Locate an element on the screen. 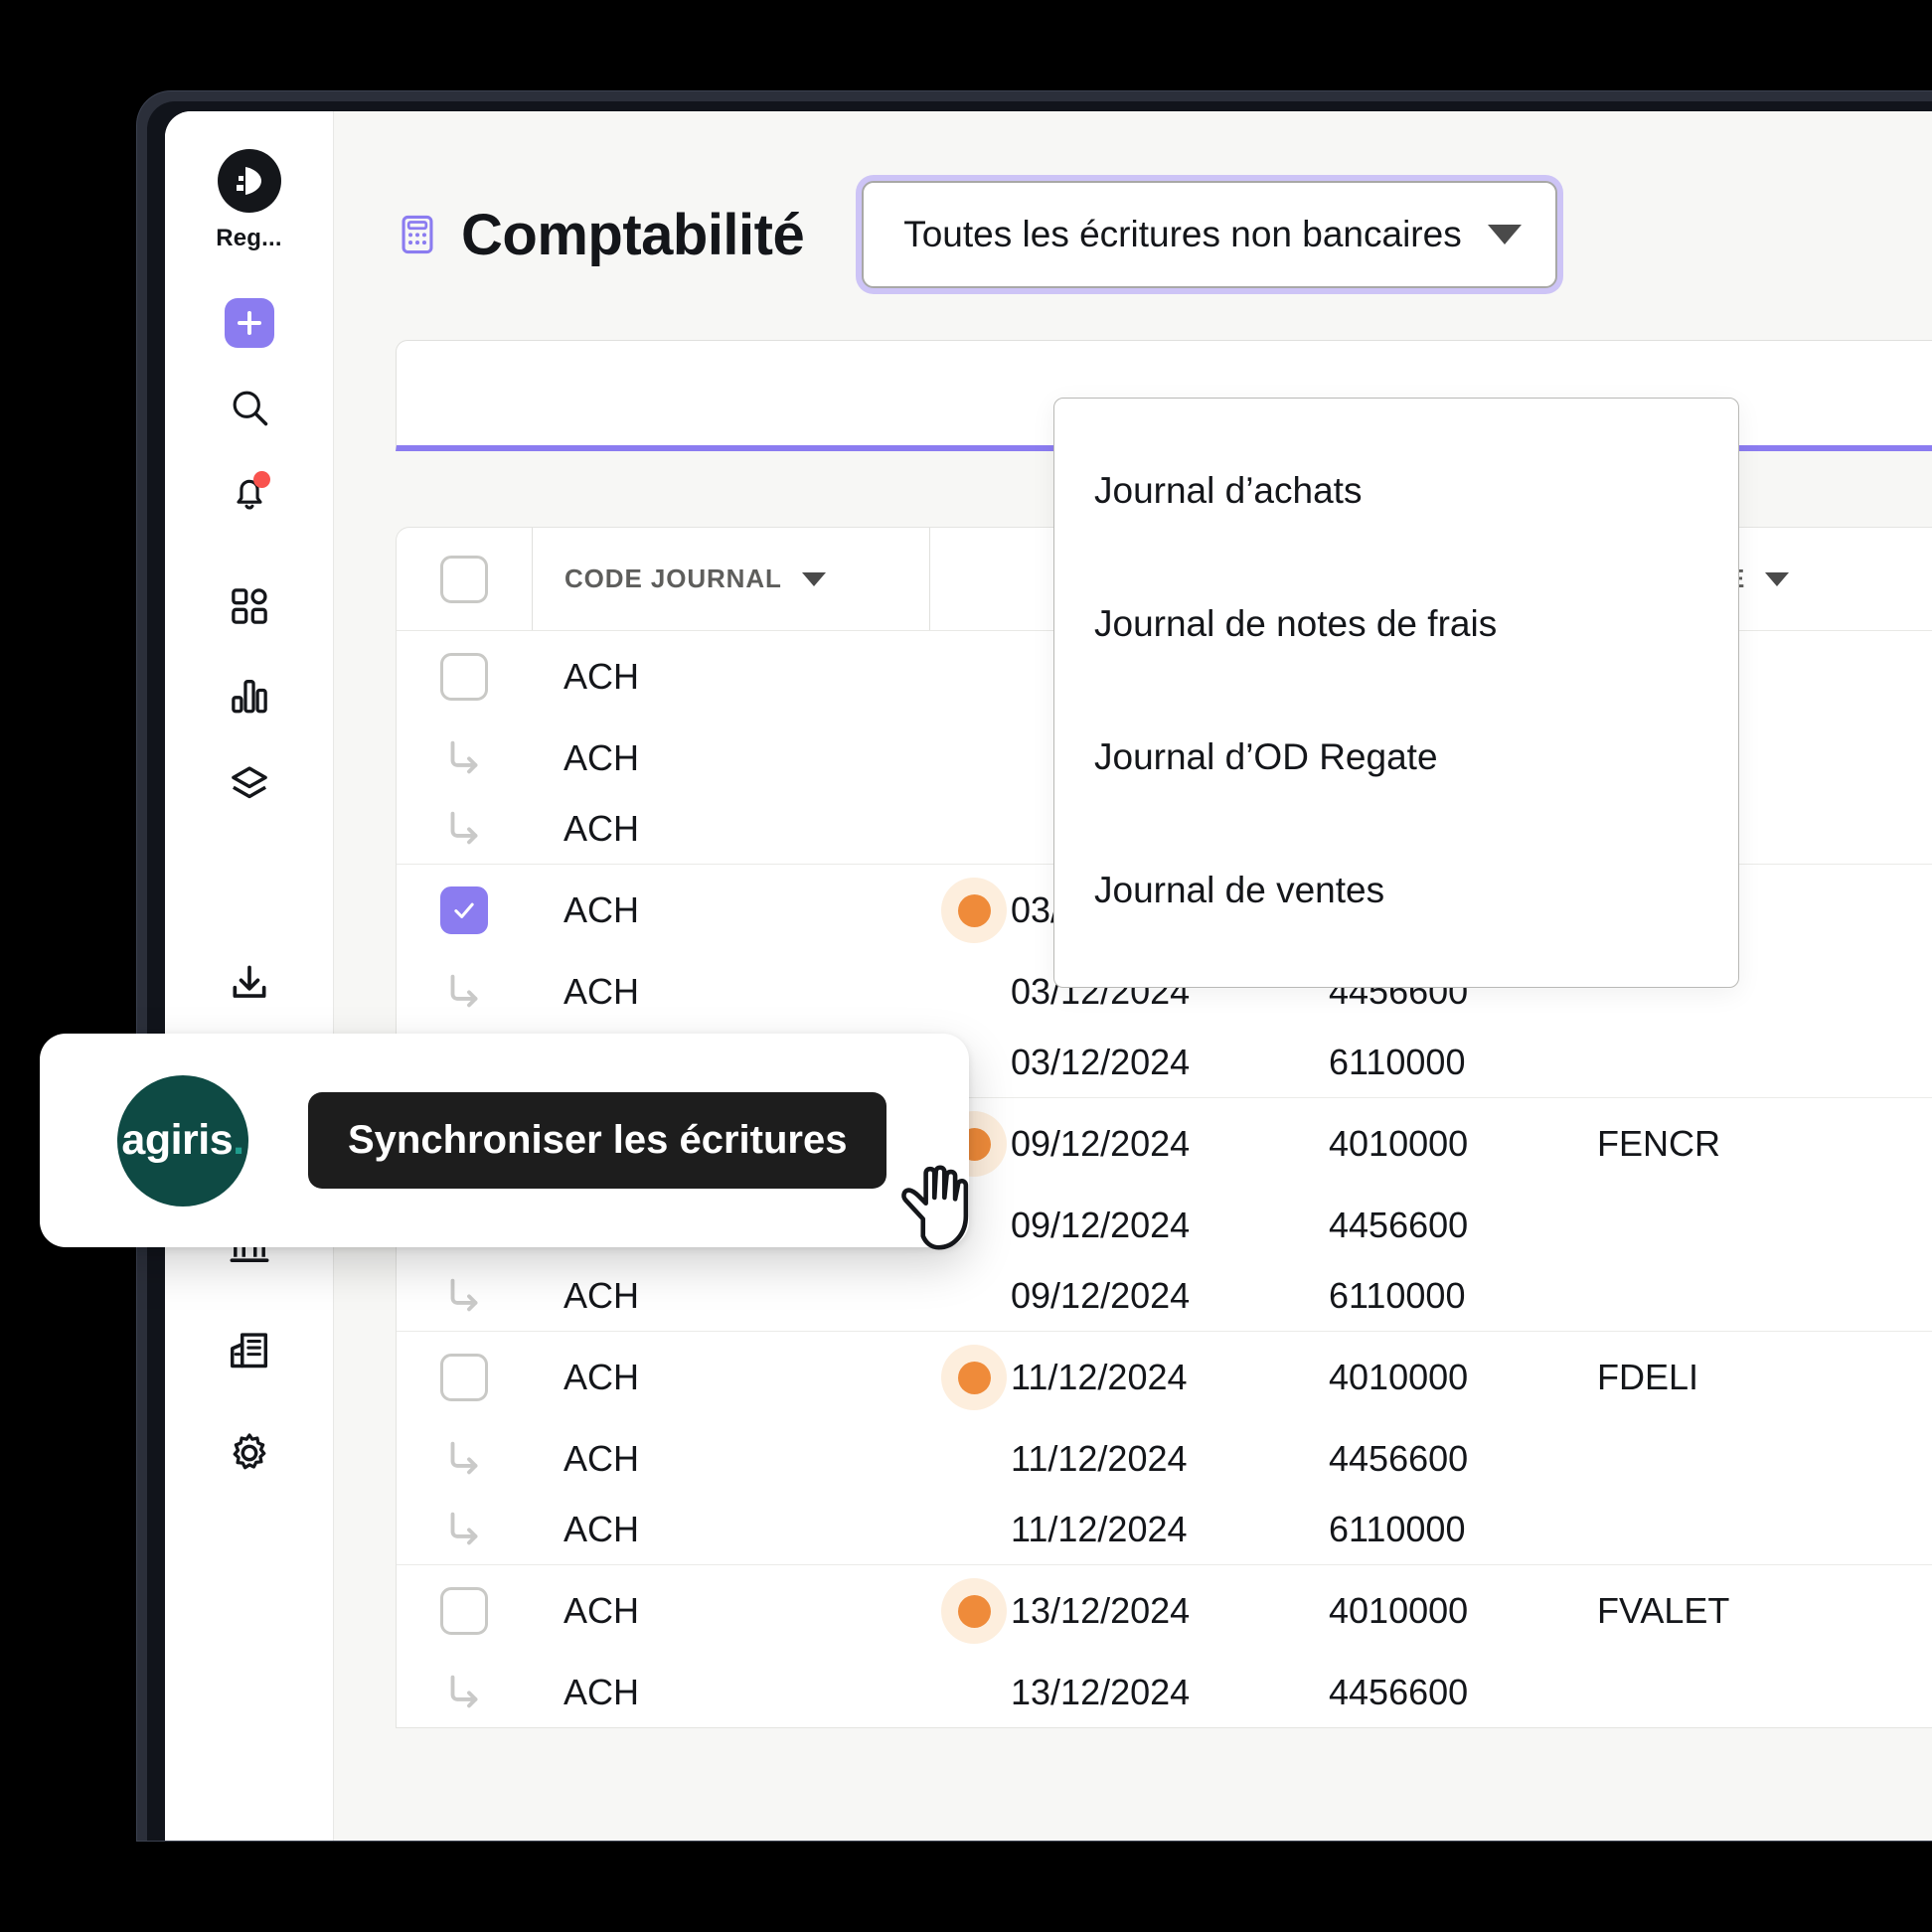 The width and height of the screenshot is (1932, 1932). select-all-checkbox is located at coordinates (464, 579).